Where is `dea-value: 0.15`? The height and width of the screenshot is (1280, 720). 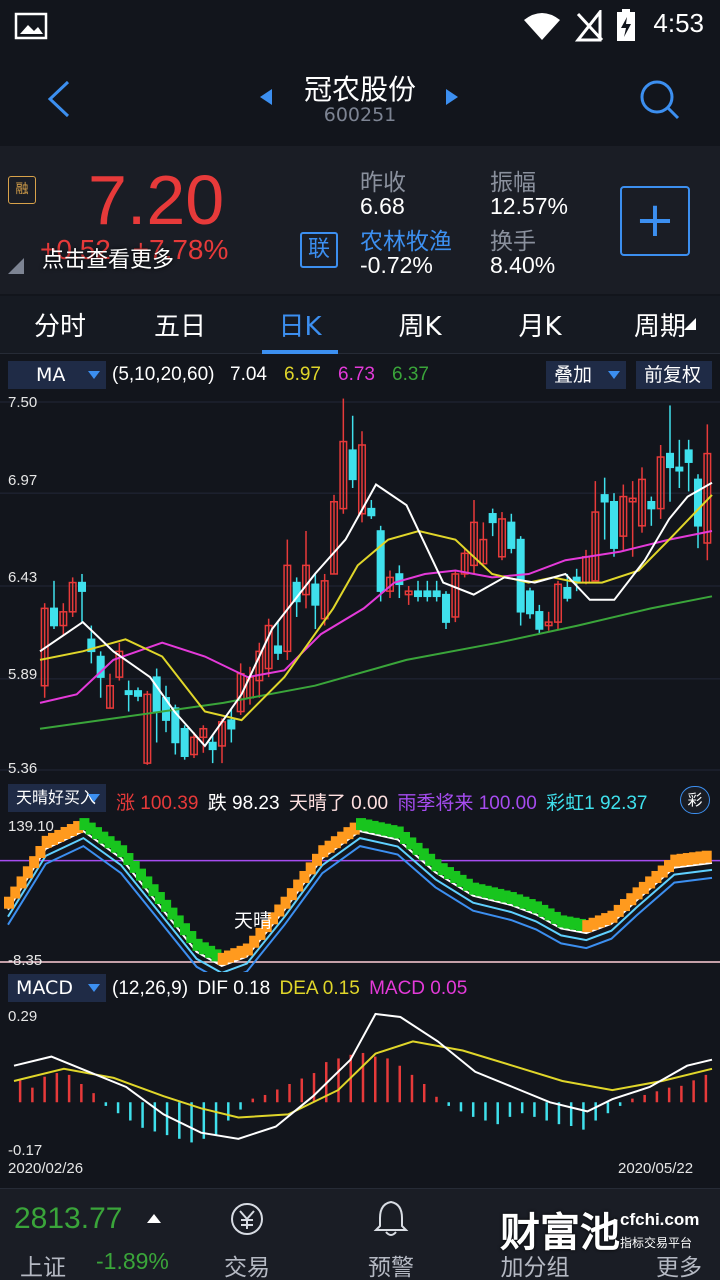 dea-value: 0.15 is located at coordinates (341, 988).